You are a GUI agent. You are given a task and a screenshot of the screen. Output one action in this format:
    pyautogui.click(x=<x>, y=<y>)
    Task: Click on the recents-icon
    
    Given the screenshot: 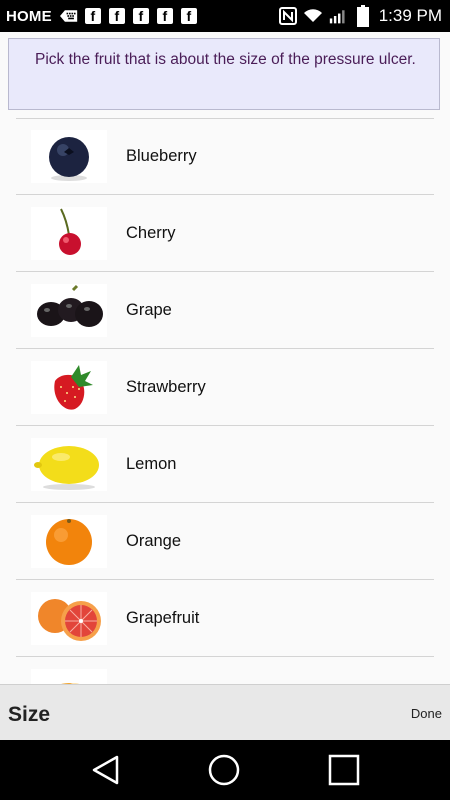 What is the action you would take?
    pyautogui.click(x=344, y=770)
    